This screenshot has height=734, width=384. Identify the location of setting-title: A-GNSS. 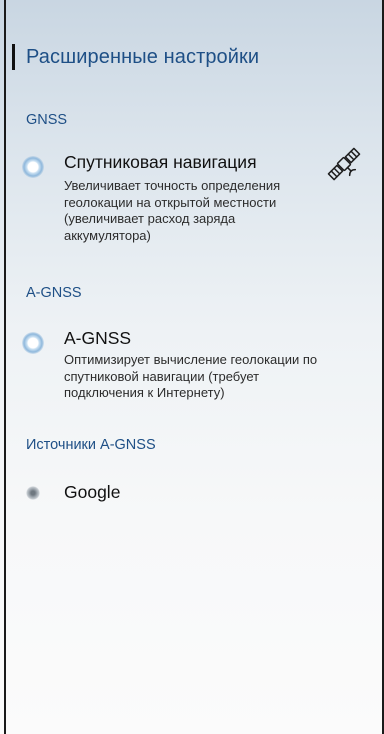
(98, 338).